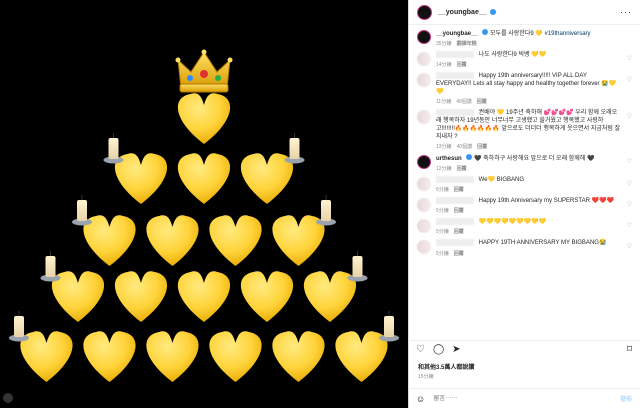  Describe the element at coordinates (444, 102) in the screenshot. I see `comment-time: 11分鐘` at that location.